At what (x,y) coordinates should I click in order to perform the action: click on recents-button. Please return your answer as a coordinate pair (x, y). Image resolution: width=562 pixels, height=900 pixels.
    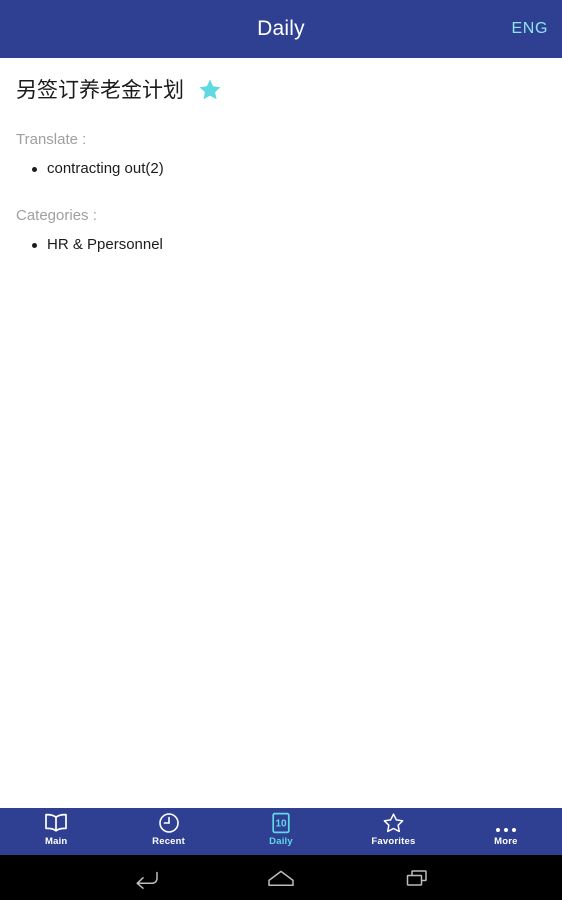
    Looking at the image, I should click on (417, 878).